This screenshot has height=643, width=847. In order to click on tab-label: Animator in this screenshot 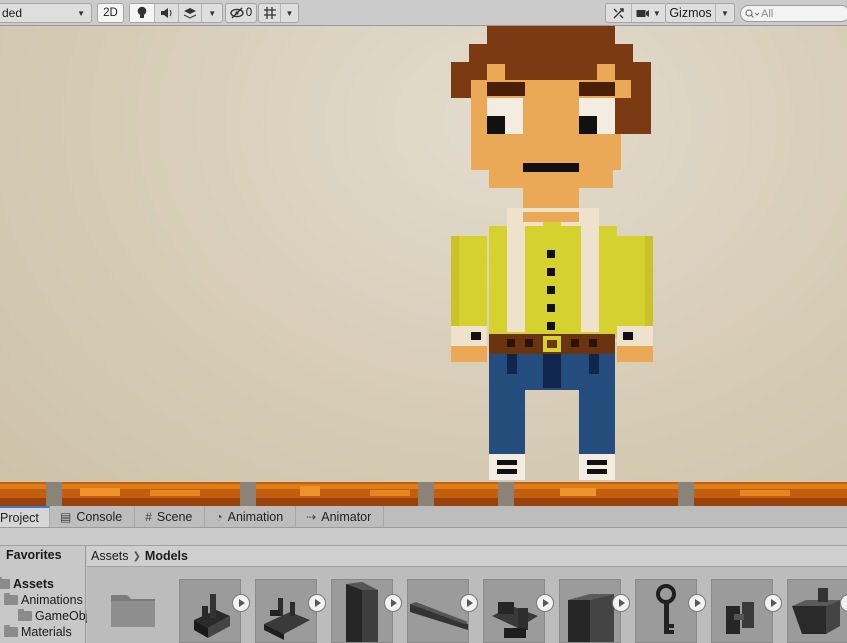, I will do `click(346, 516)`.